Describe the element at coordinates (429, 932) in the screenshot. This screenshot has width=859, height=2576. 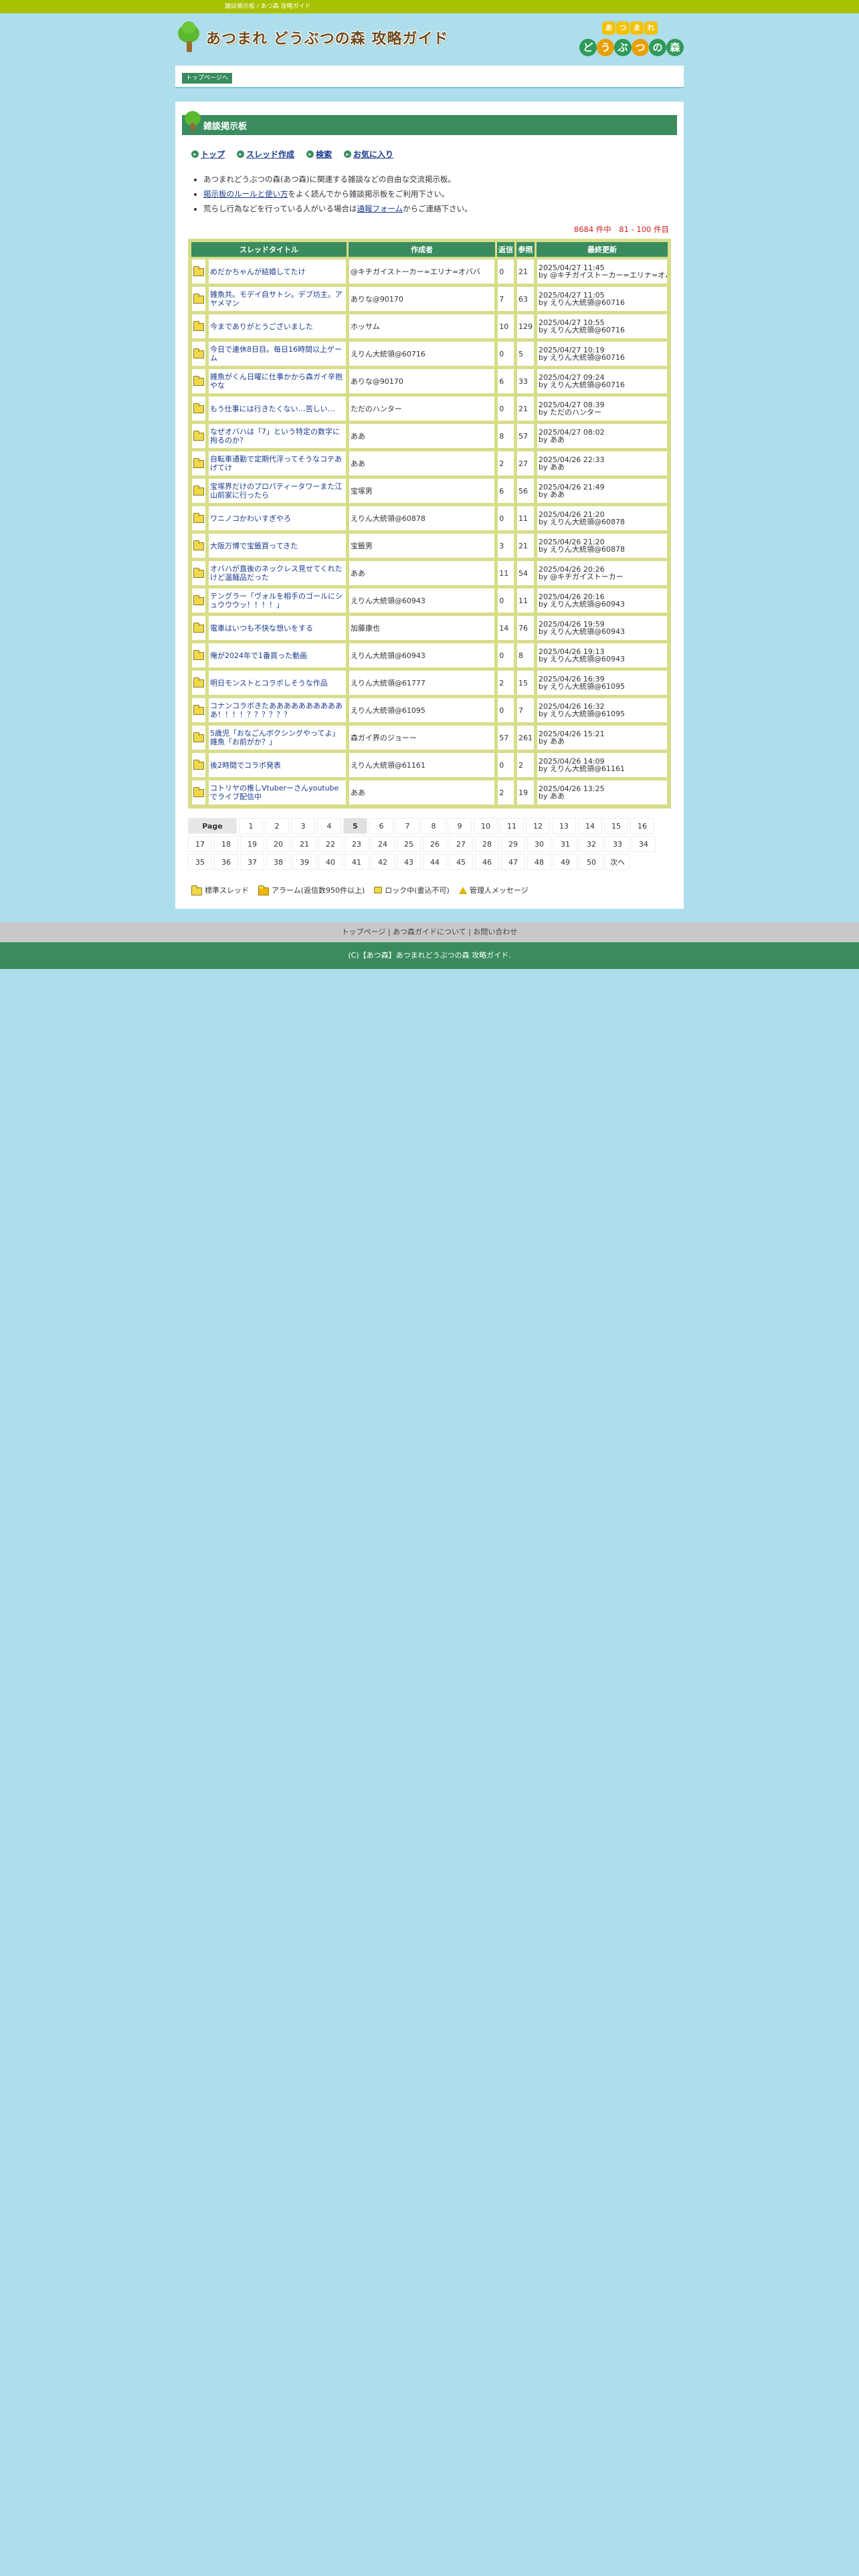
I see `footer-links: トップページ | あつ森ガイドについて | お問い合わせ` at that location.